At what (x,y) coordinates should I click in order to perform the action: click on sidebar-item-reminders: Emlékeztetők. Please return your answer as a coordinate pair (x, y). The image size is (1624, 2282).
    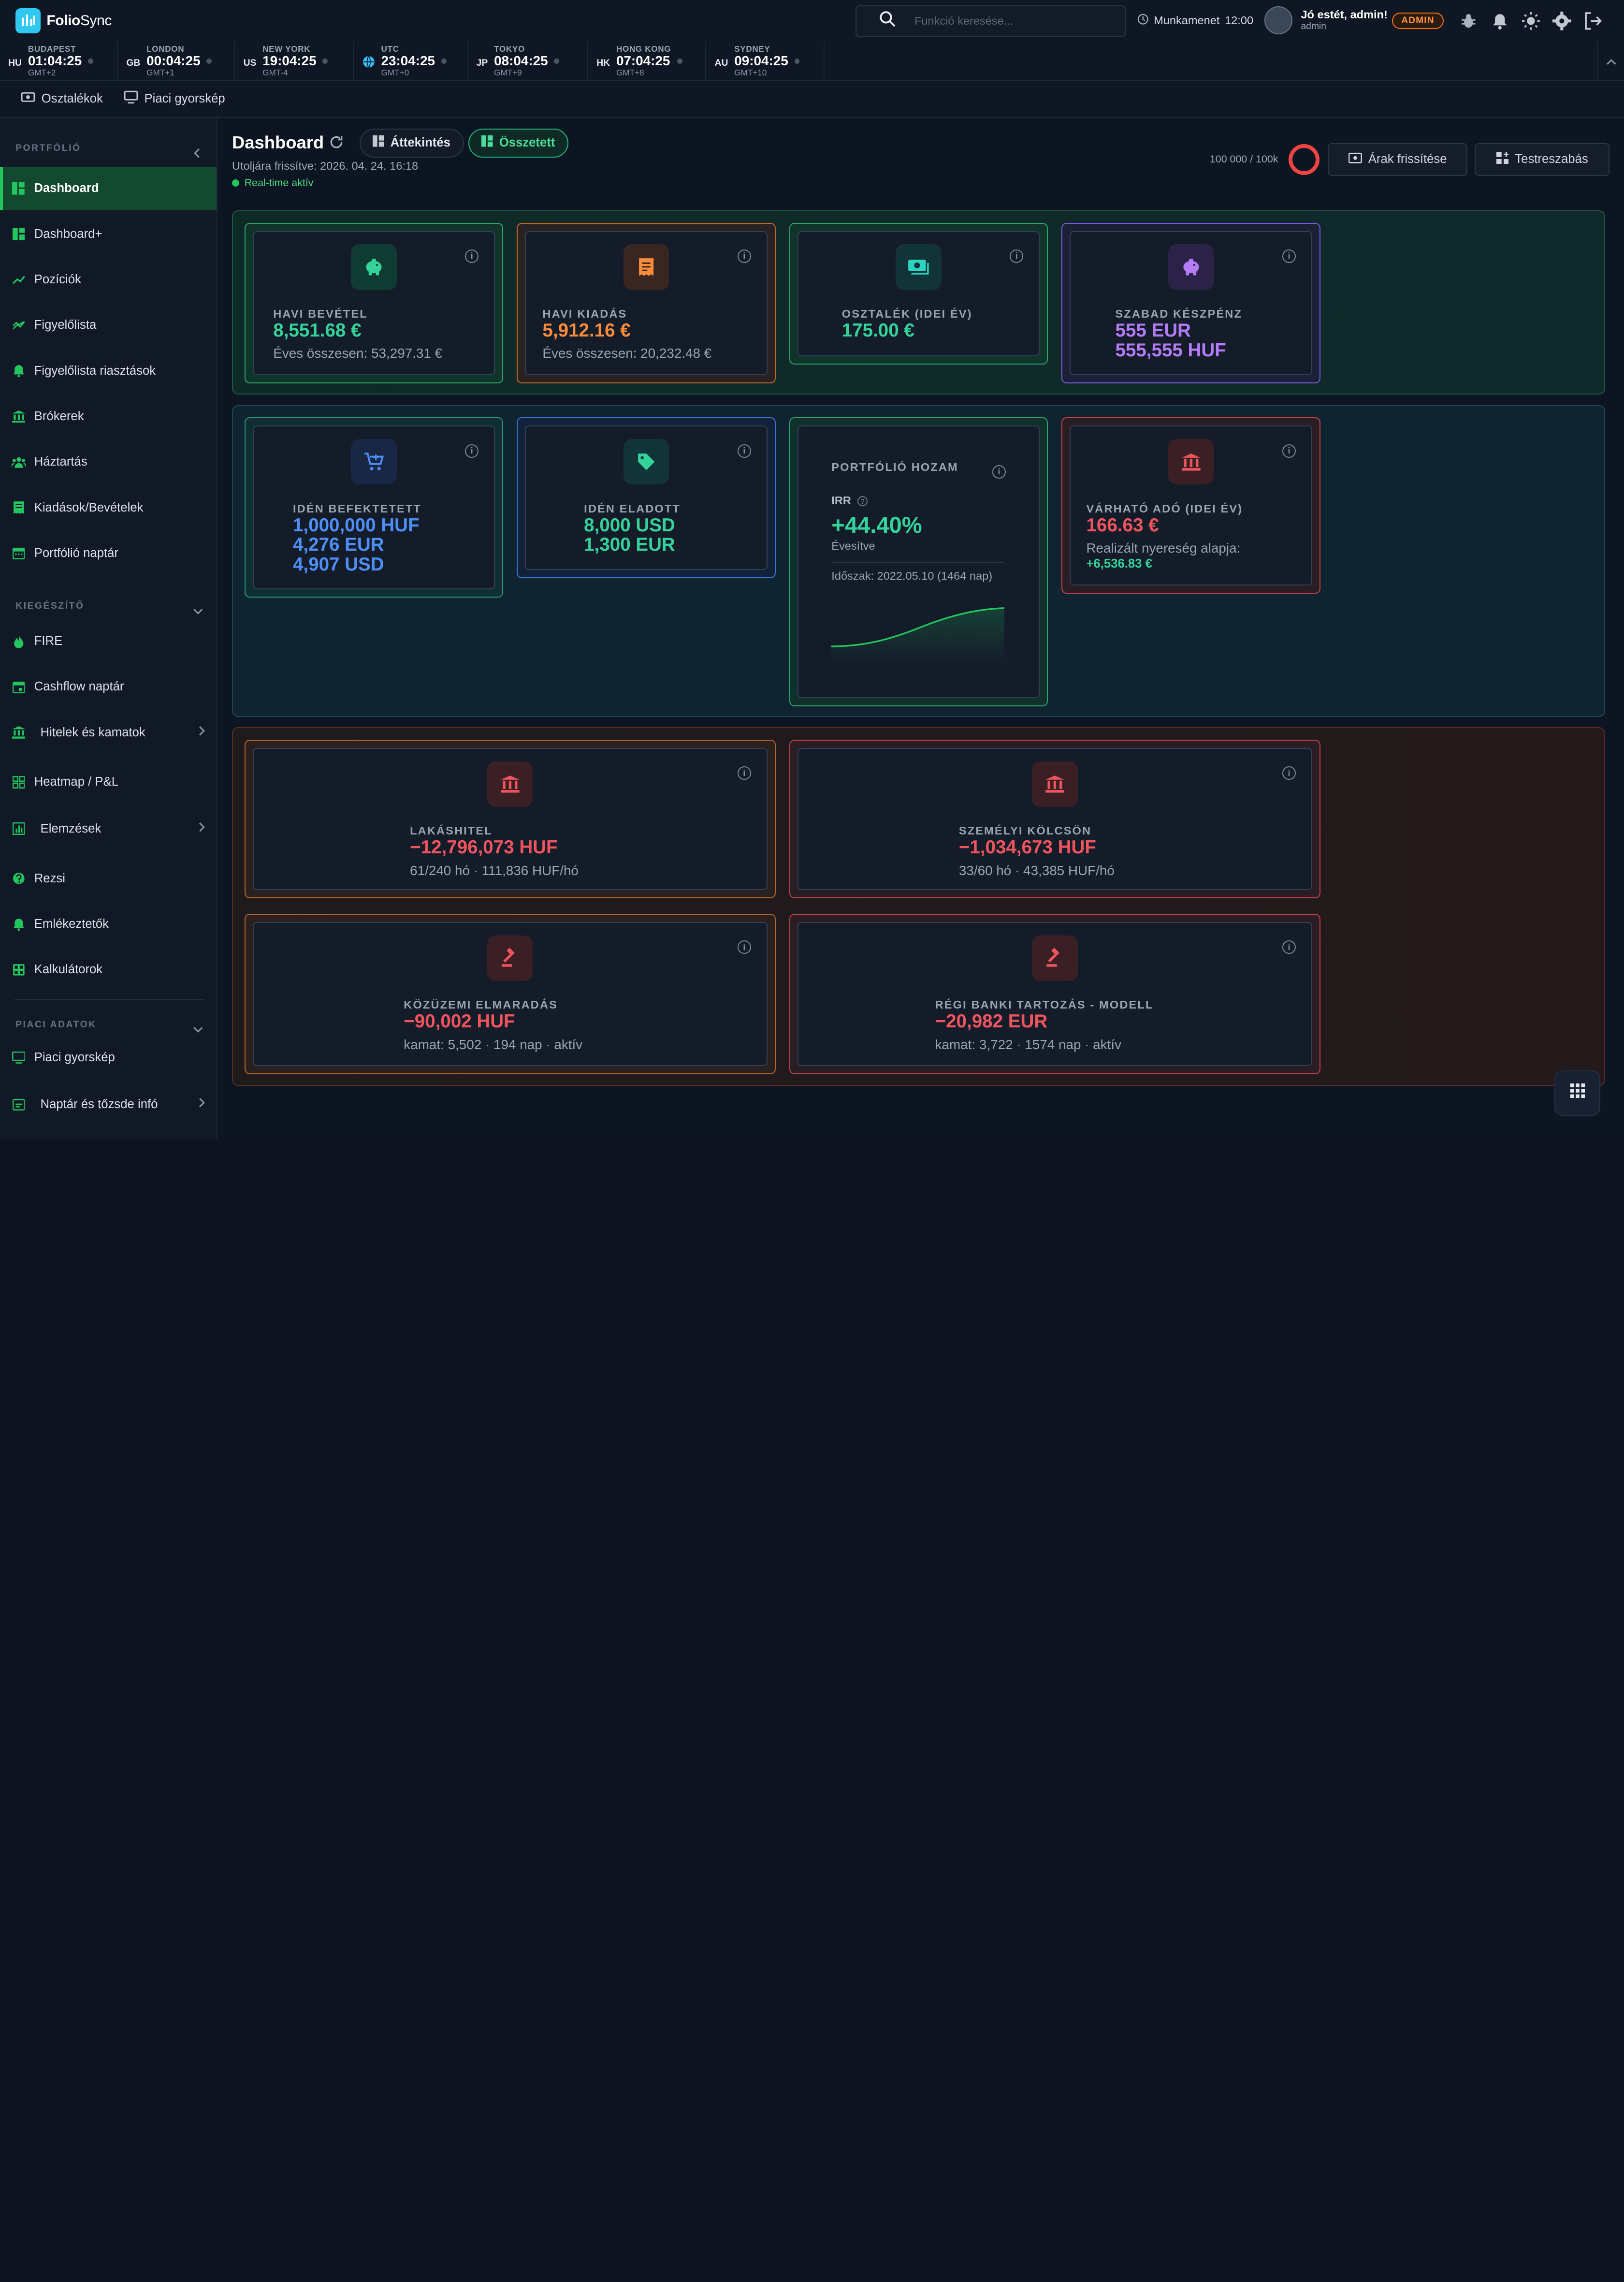
    Looking at the image, I should click on (109, 924).